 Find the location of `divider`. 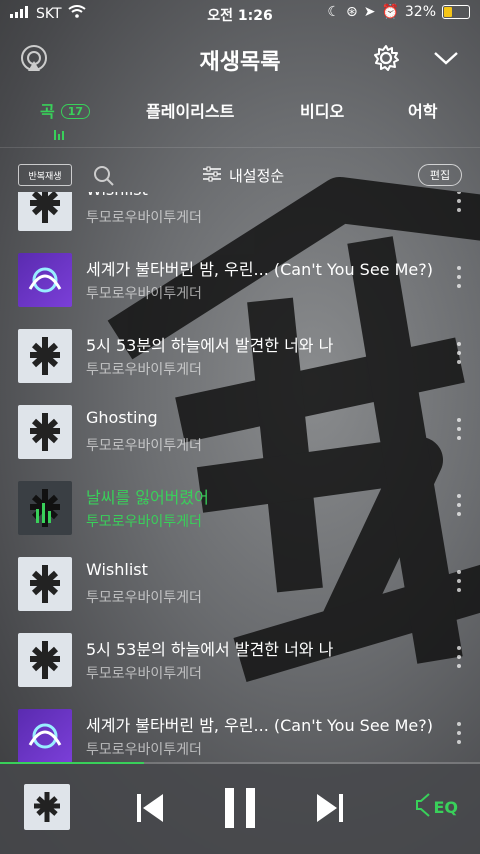

divider is located at coordinates (240, 147).